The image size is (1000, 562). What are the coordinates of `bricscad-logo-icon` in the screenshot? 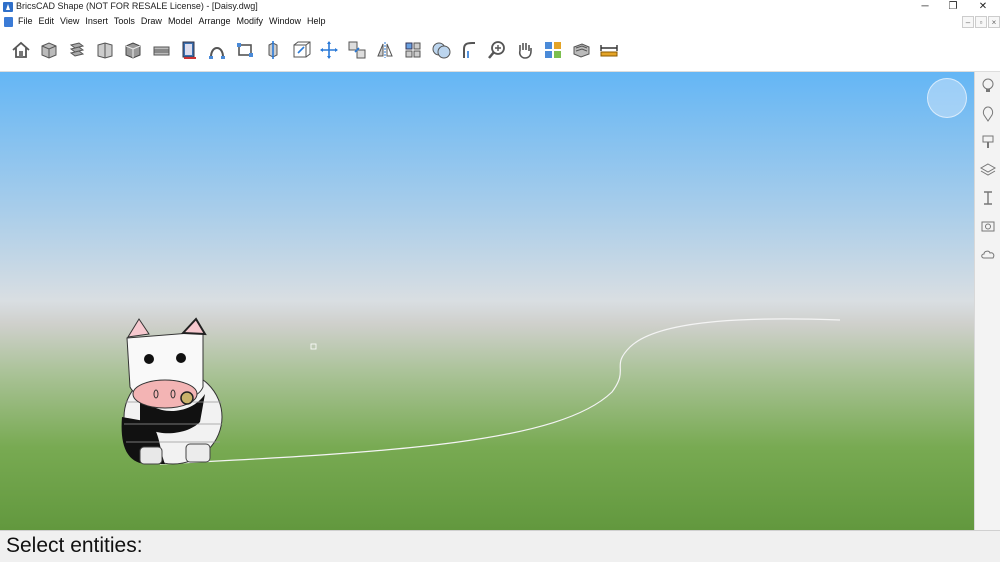 It's located at (8, 7).